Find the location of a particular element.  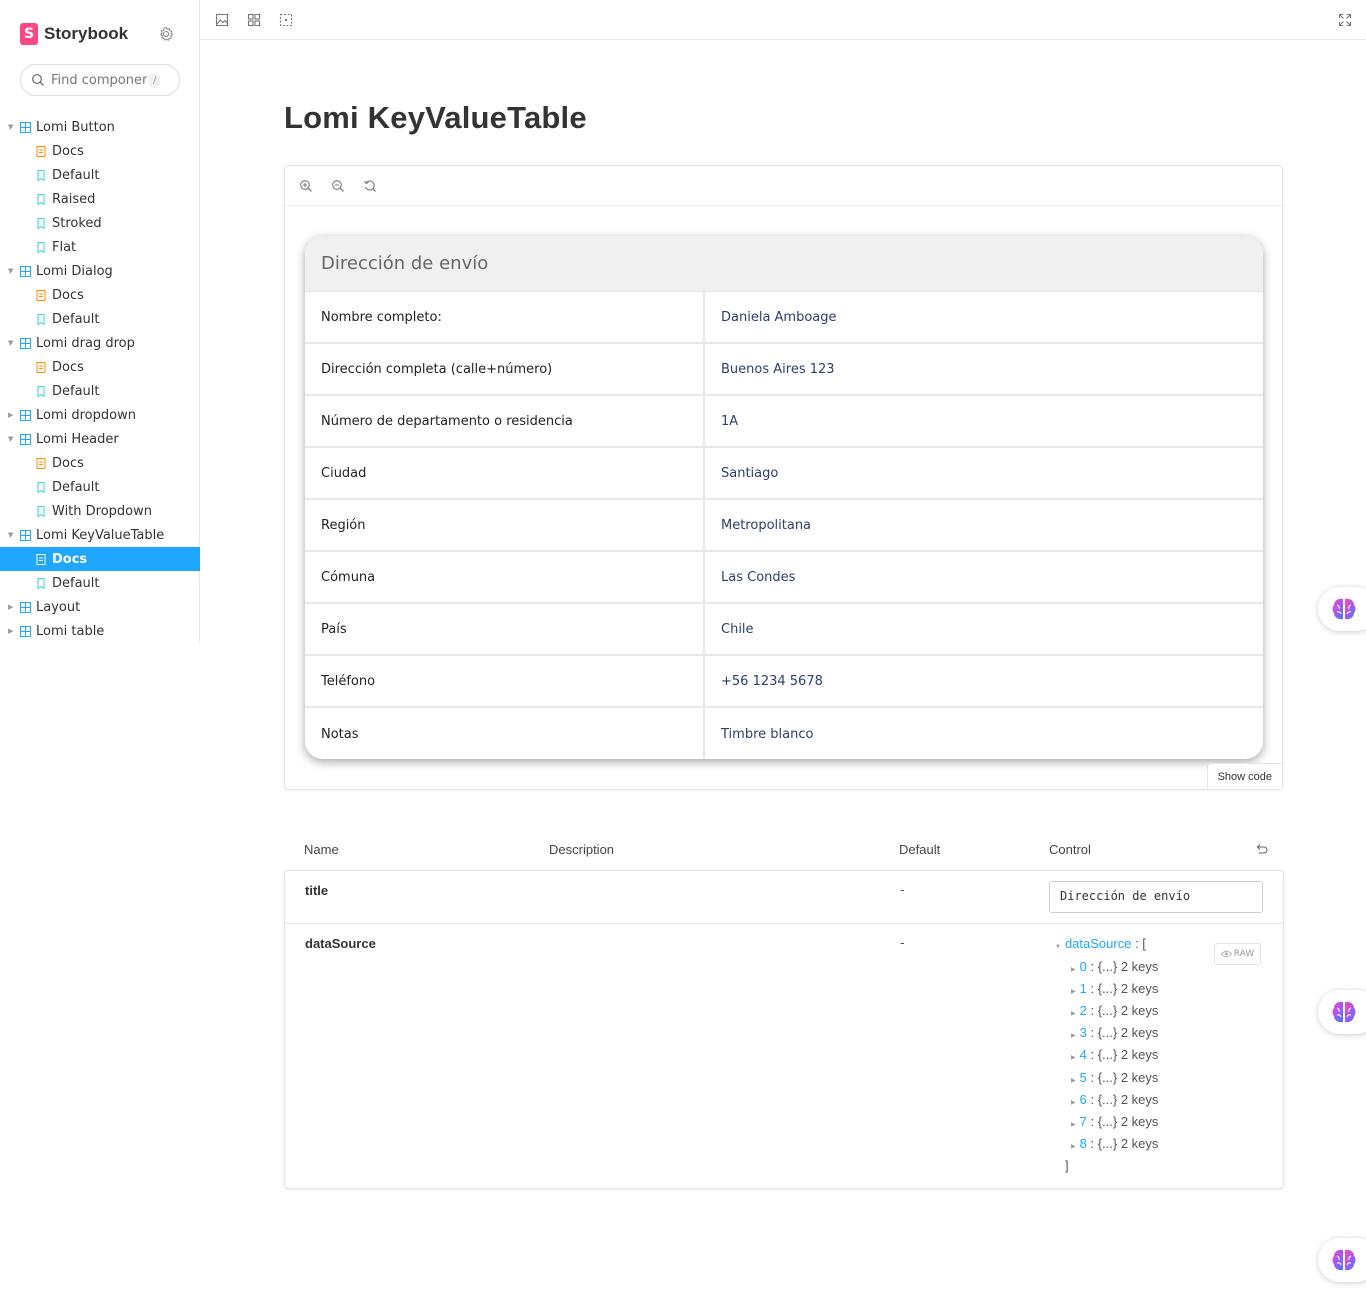

title-control-input is located at coordinates (1156, 897).